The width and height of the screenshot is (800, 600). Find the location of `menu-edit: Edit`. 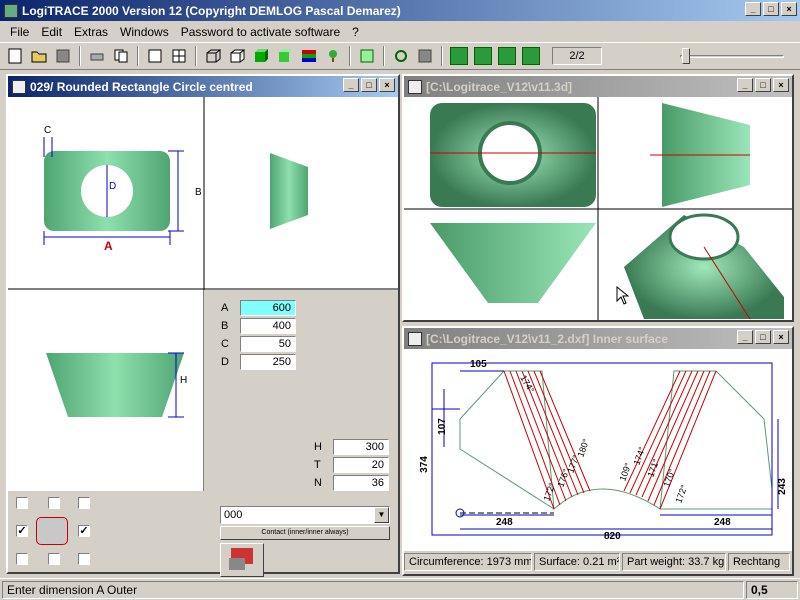

menu-edit: Edit is located at coordinates (51, 32).